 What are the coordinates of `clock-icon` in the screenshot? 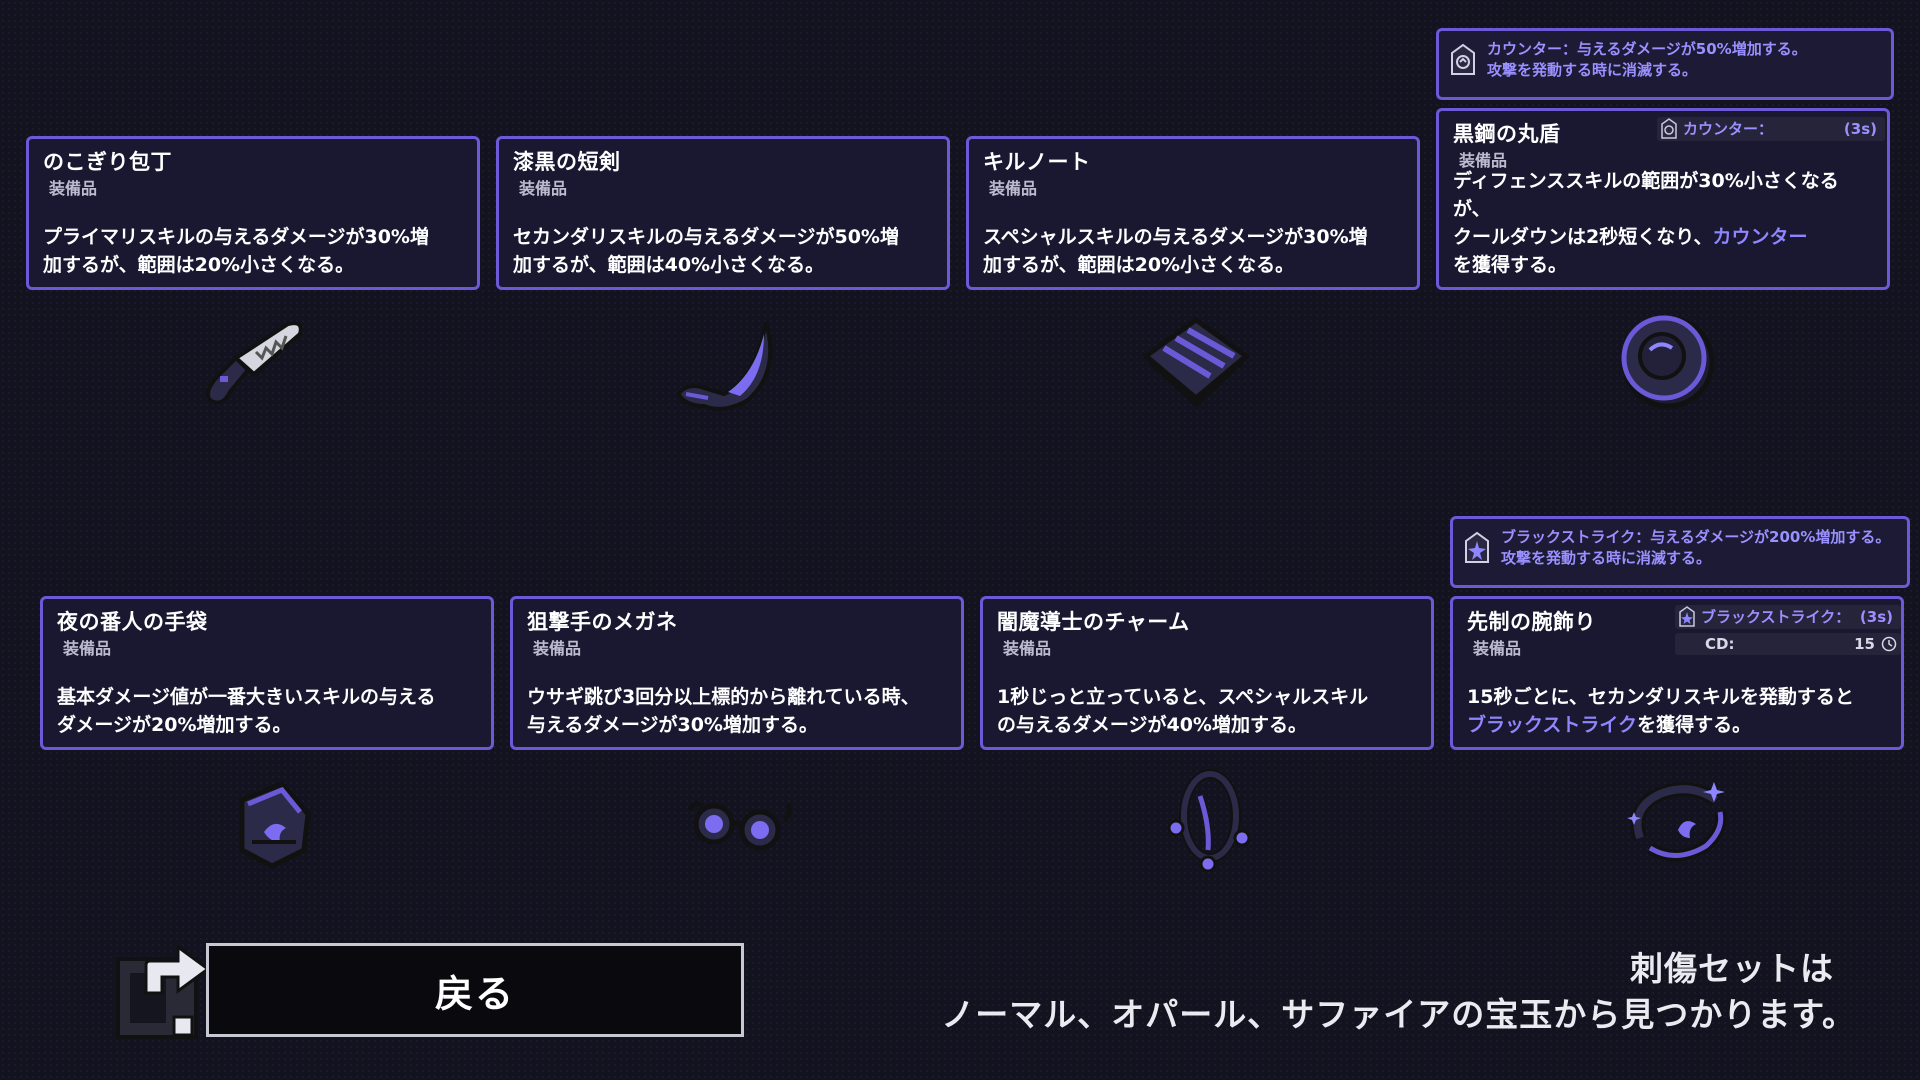 It's located at (1889, 644).